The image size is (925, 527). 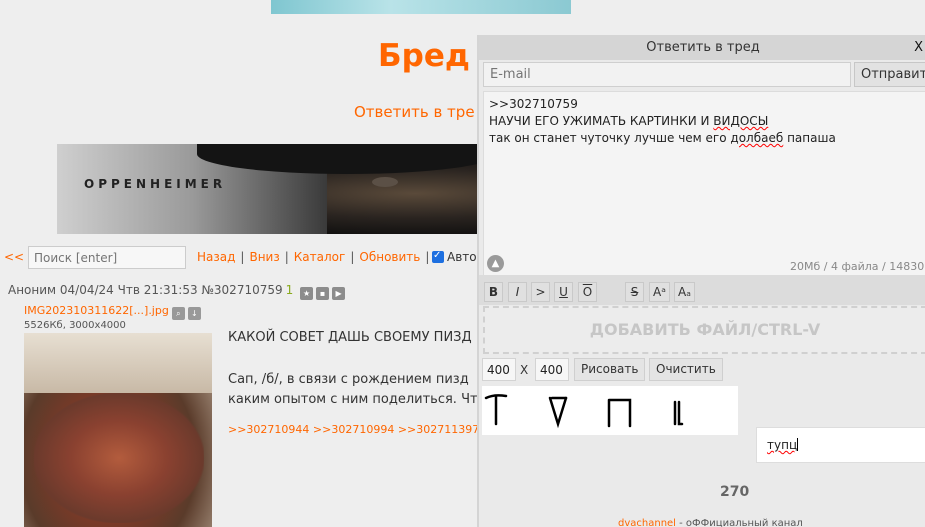 I want to click on banner-caption: OPPENHEIMER, so click(x=155, y=184).